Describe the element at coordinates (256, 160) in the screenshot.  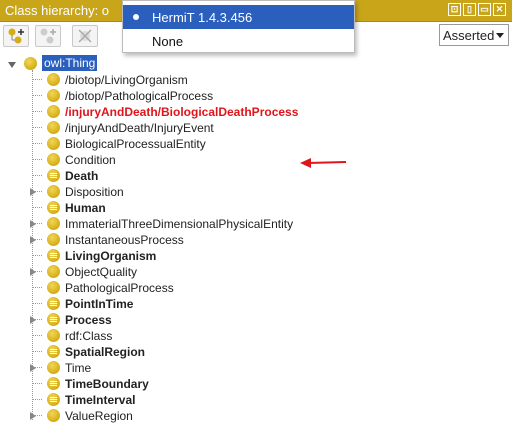
I see `tree-node: Condition` at that location.